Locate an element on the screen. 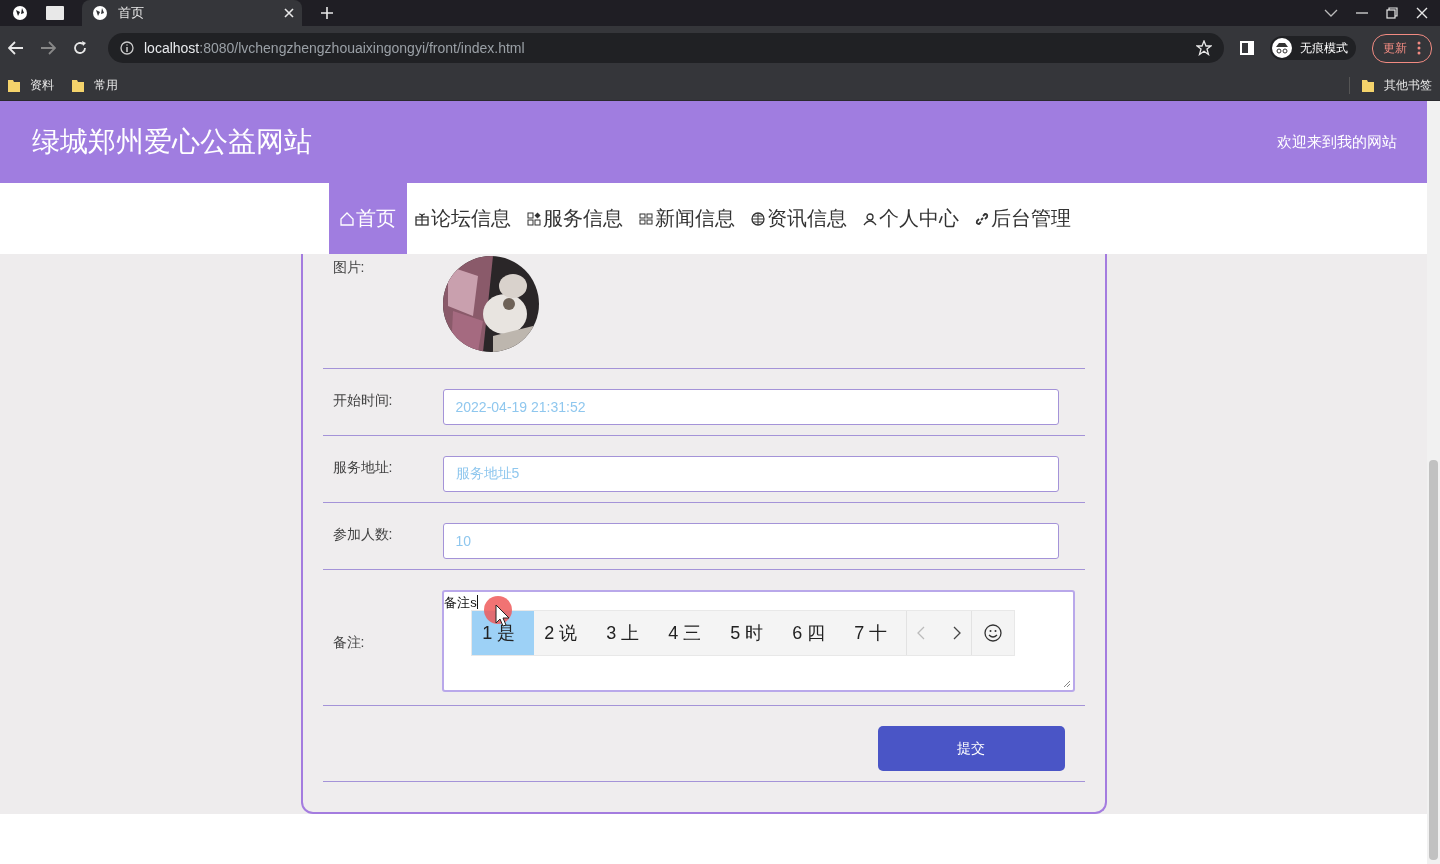 This screenshot has height=864, width=1440. scrollbar-thumb is located at coordinates (1433, 660).